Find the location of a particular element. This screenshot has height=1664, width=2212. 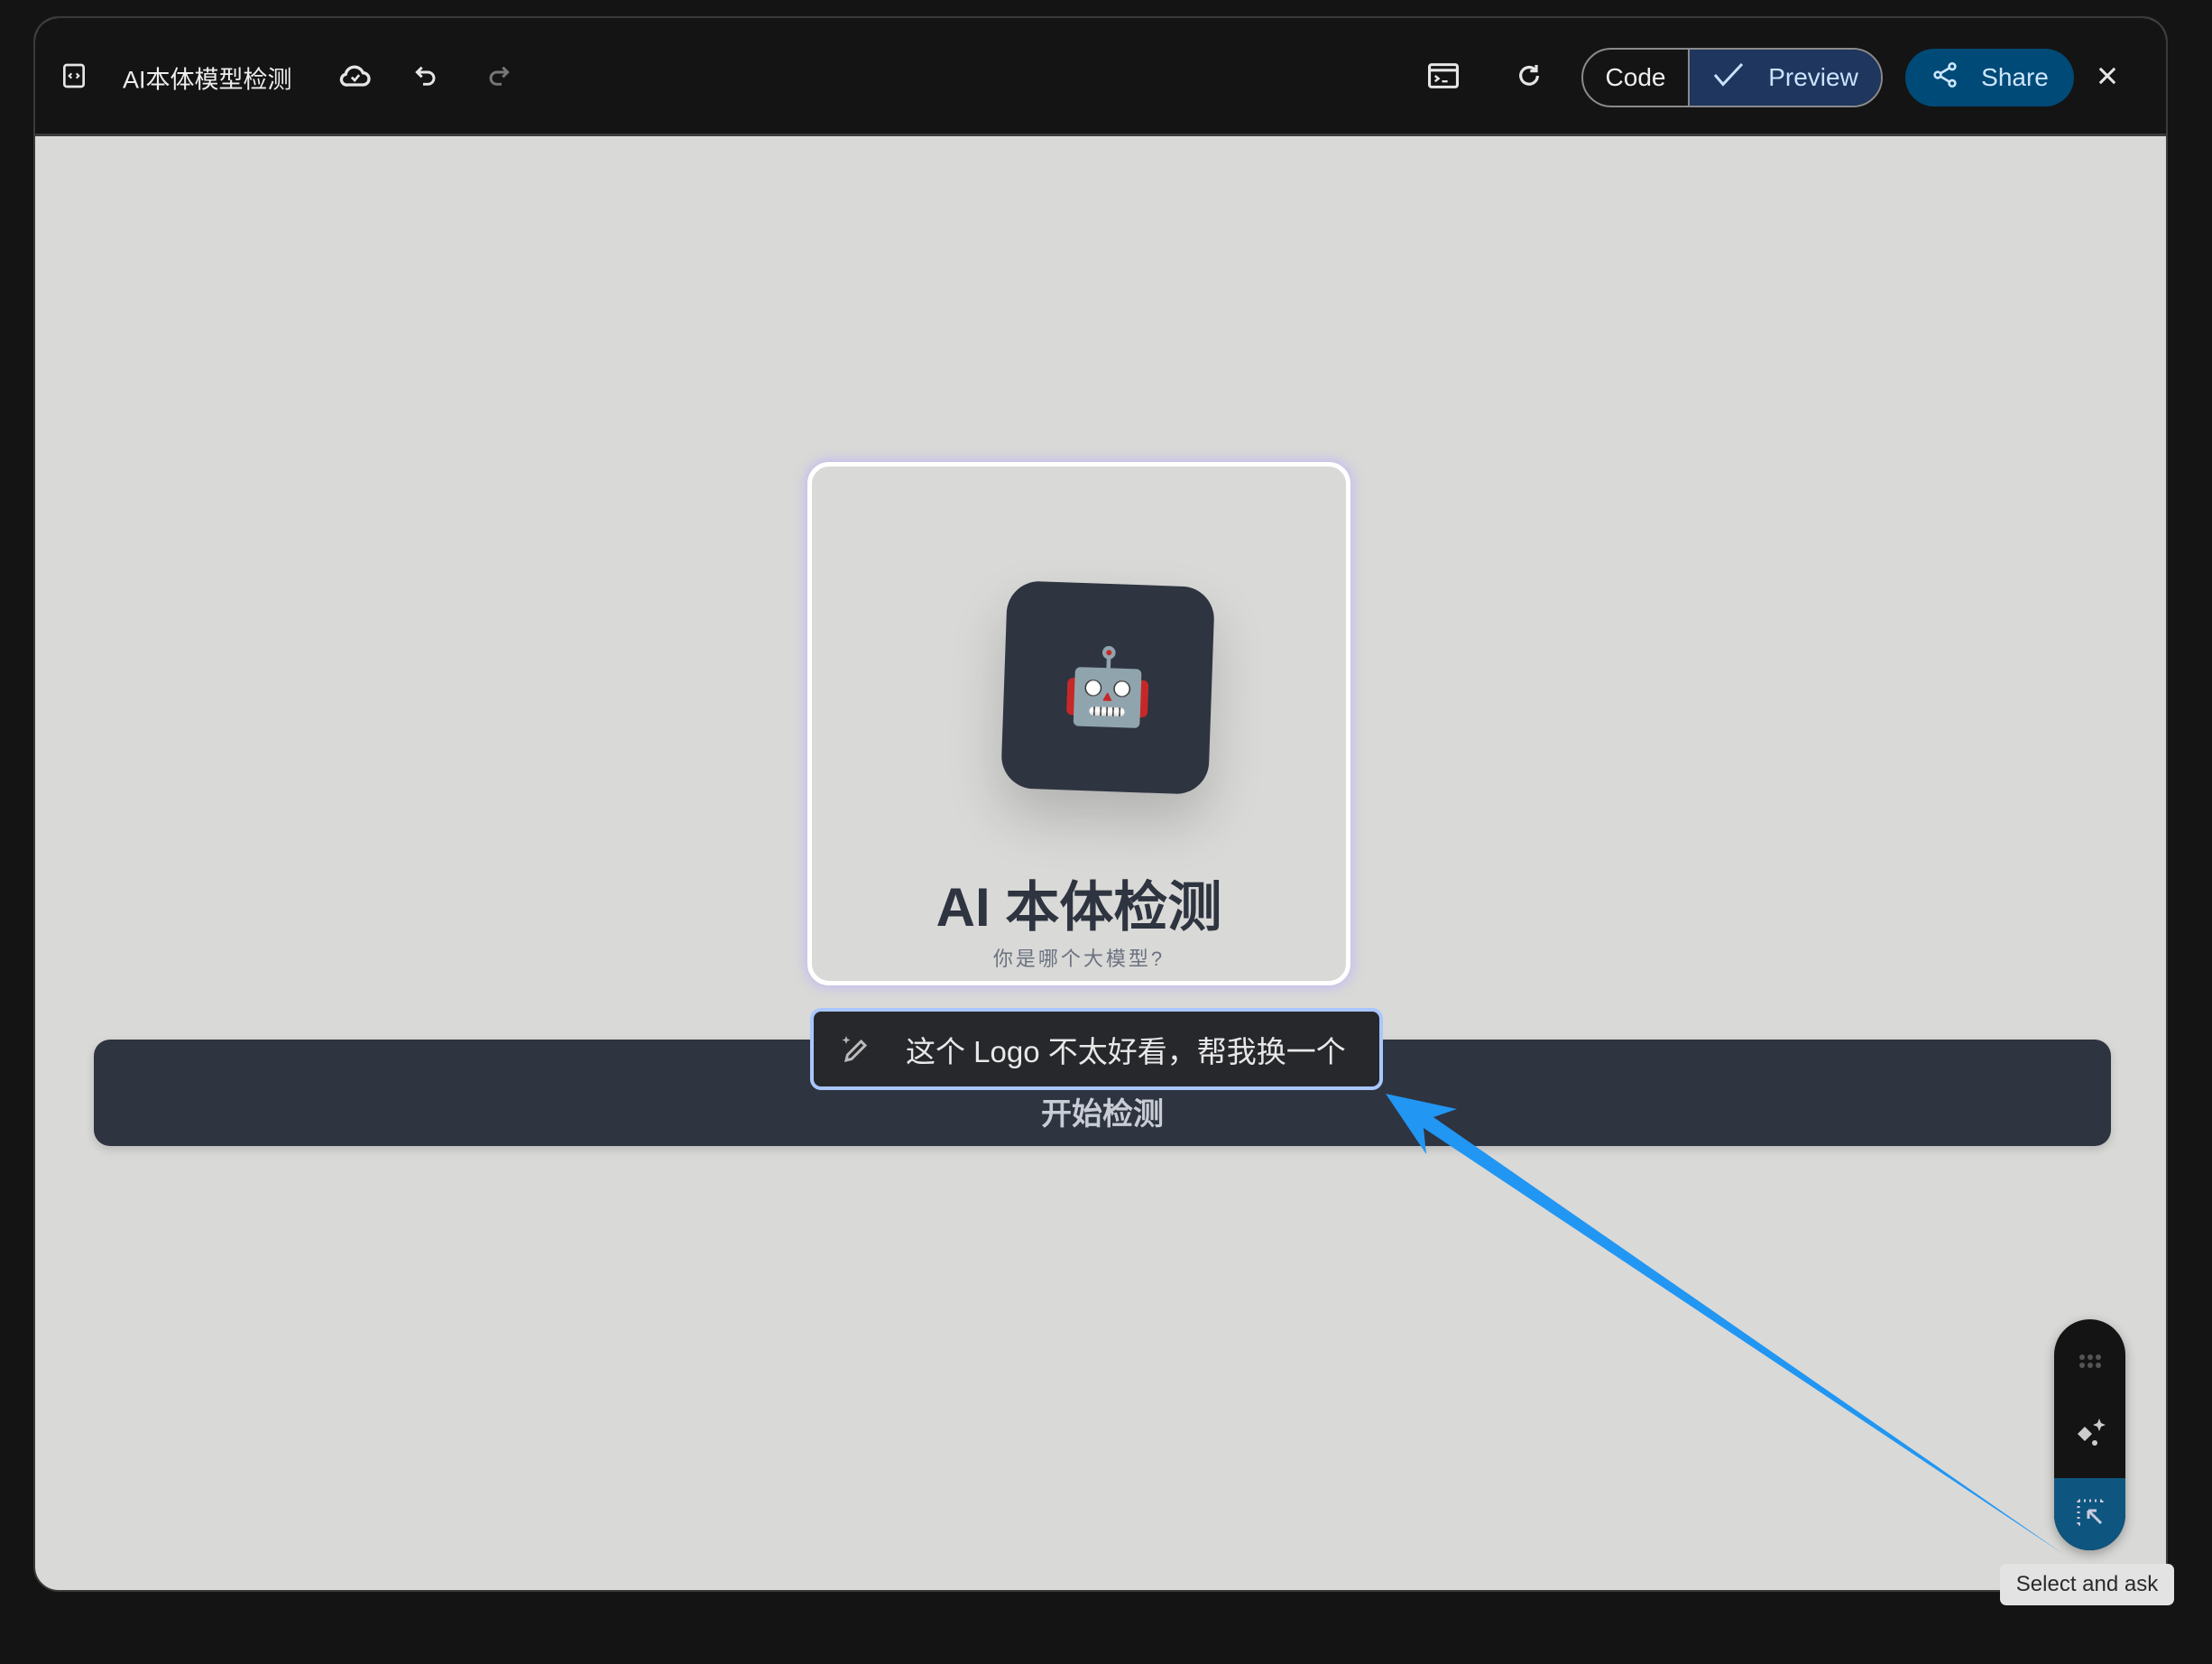

annotation-arrow-shape is located at coordinates (1724, 1324).